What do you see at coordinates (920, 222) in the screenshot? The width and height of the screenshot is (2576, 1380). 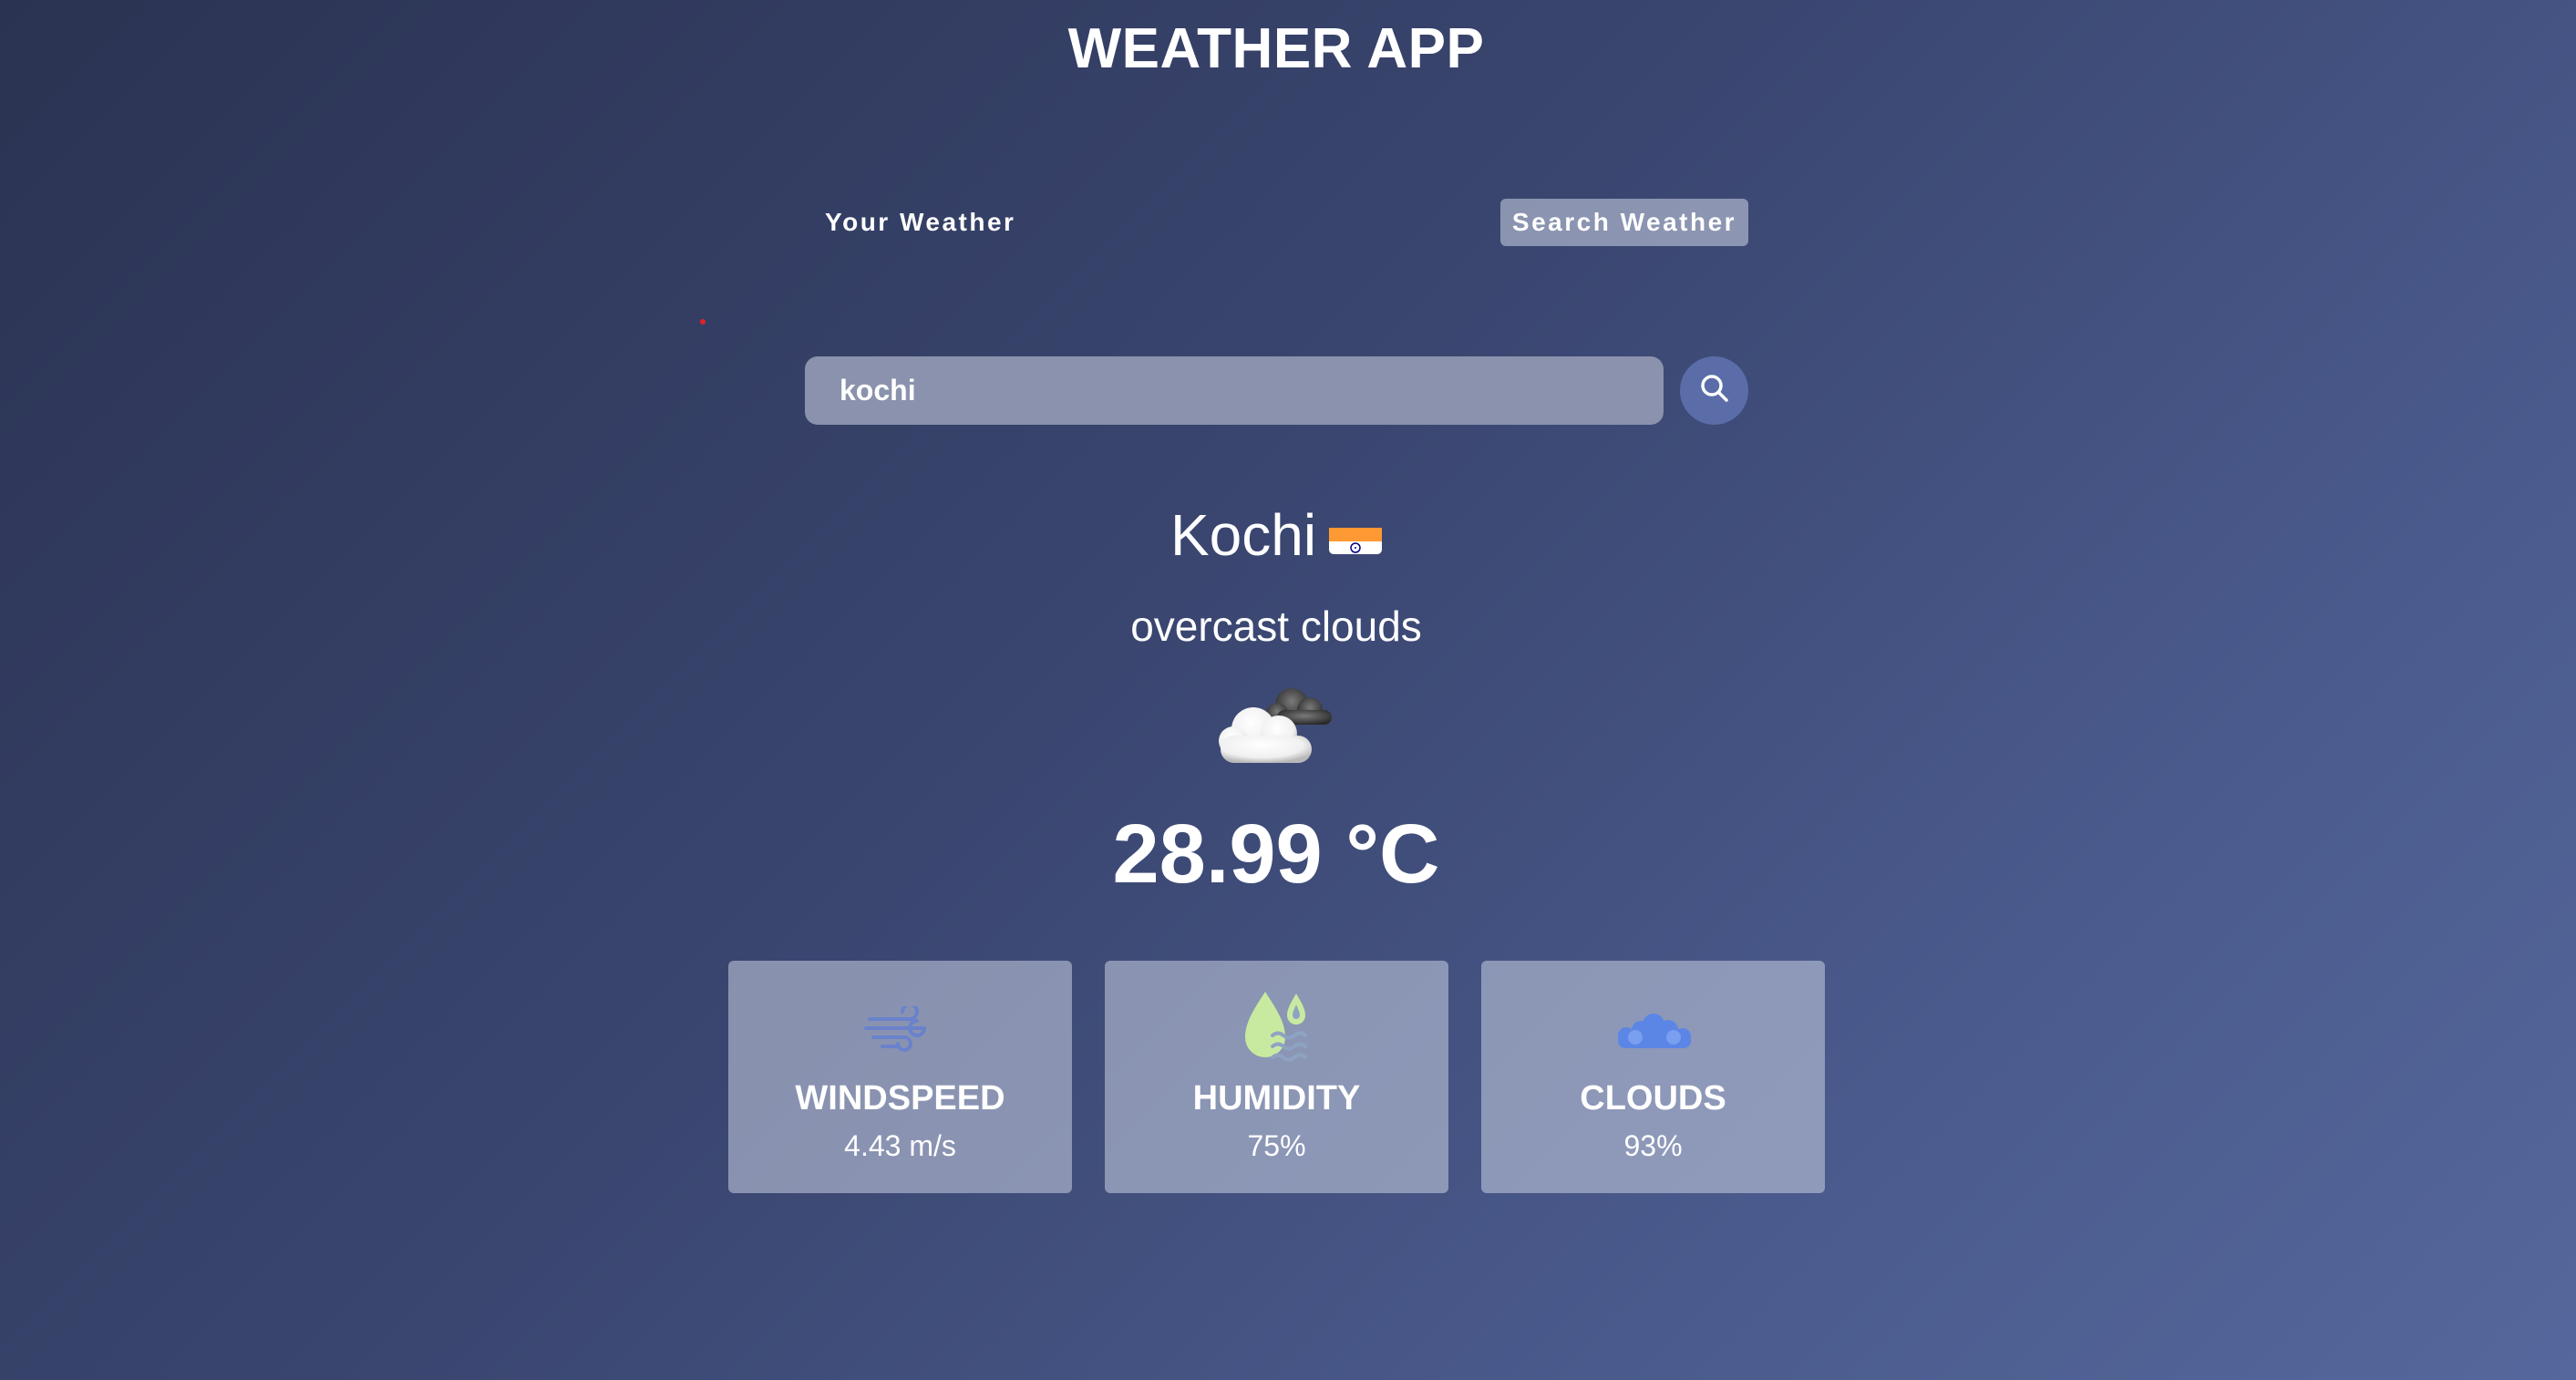 I see `tab-your-weather: Your Weather` at bounding box center [920, 222].